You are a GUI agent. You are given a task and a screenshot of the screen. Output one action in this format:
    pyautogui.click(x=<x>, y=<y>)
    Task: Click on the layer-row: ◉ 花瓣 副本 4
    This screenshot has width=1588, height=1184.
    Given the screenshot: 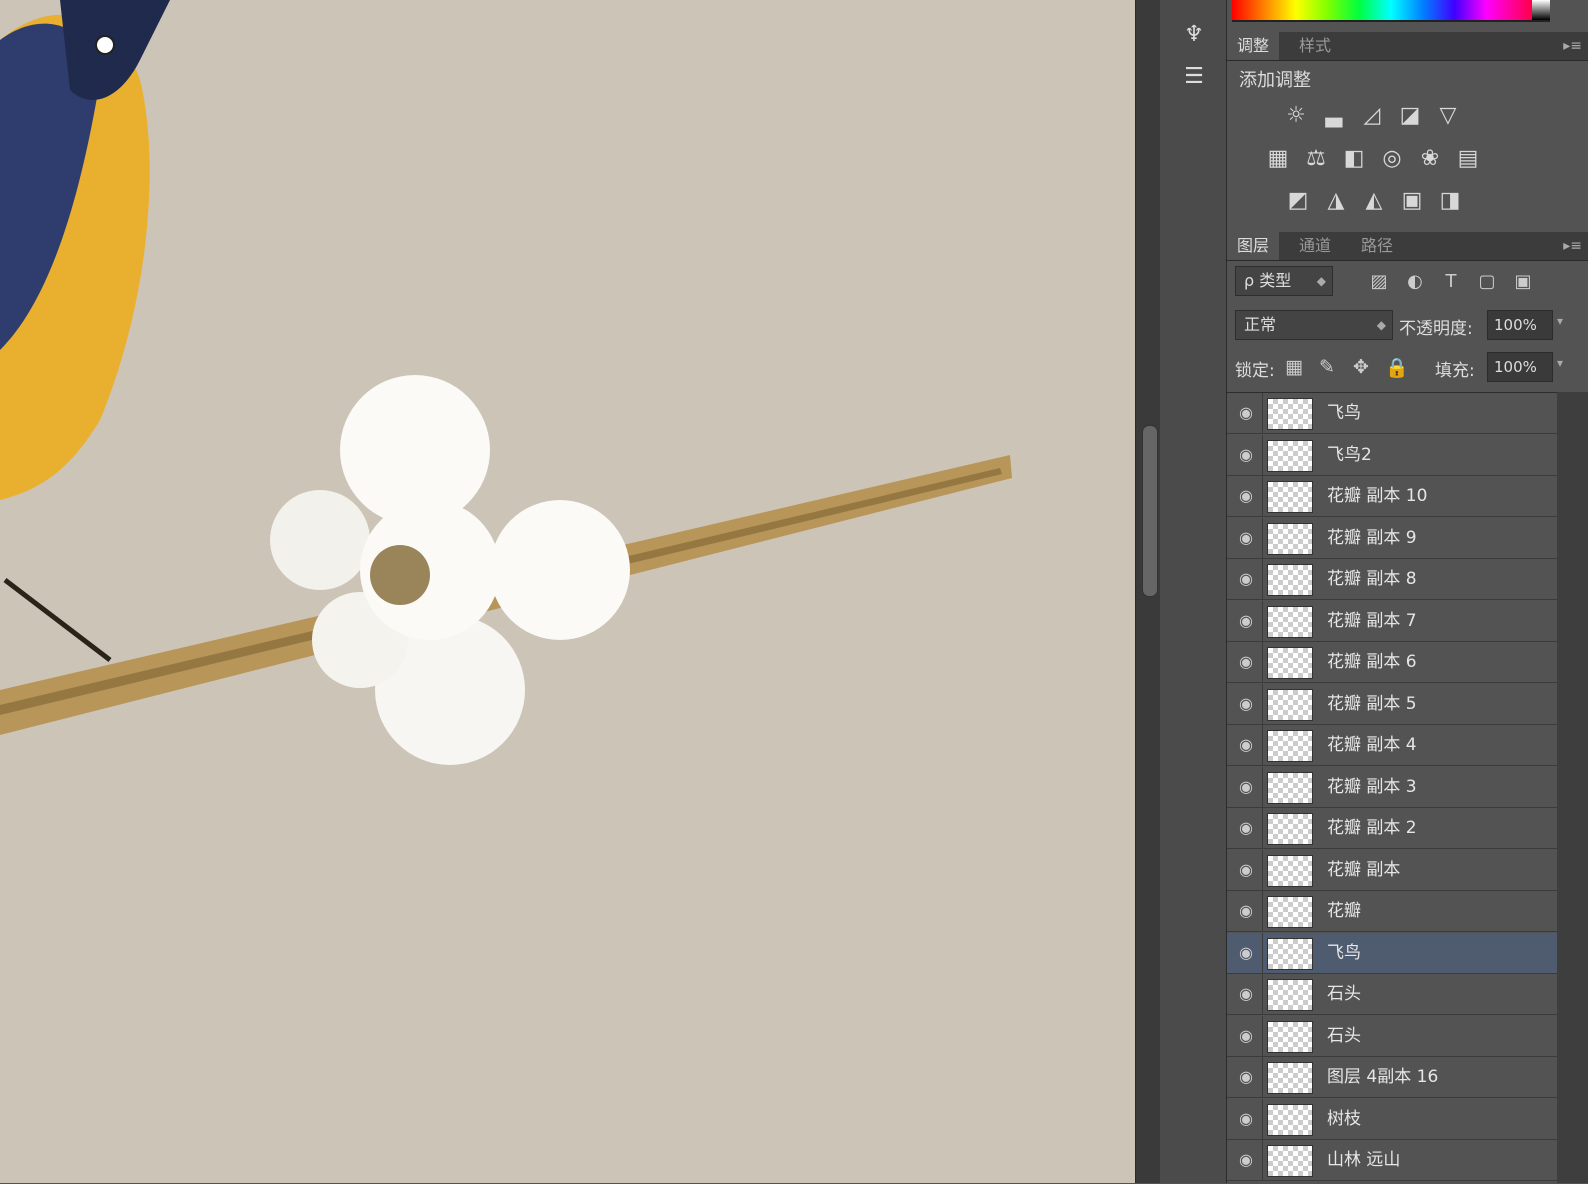 What is the action you would take?
    pyautogui.click(x=1392, y=745)
    